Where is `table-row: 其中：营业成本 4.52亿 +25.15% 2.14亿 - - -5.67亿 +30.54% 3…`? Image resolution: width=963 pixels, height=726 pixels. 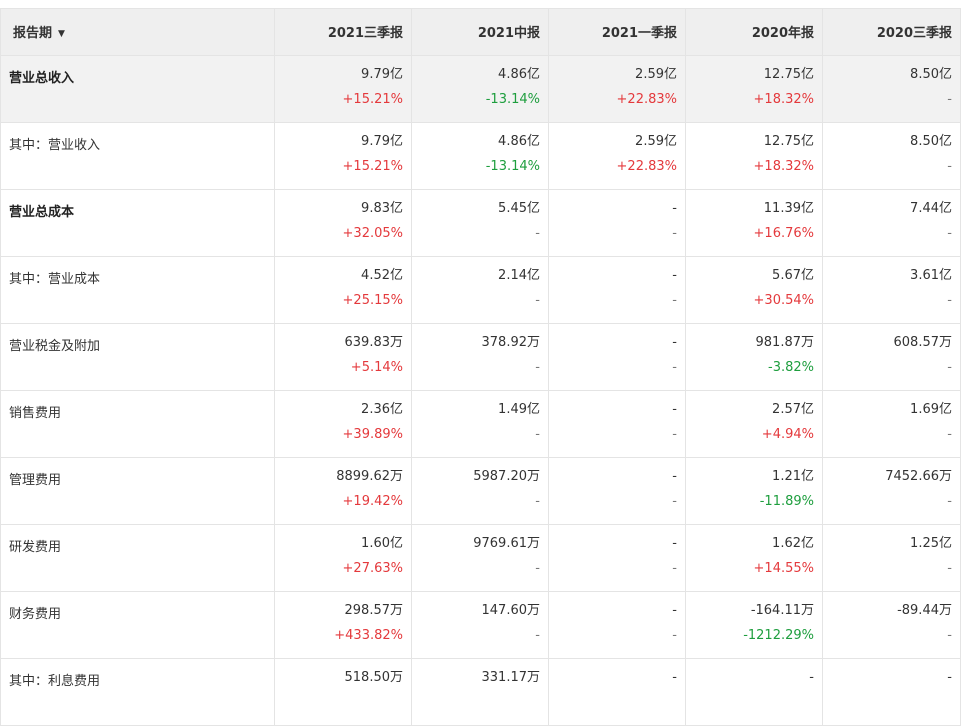
table-row: 其中：营业成本 4.52亿 +25.15% 2.14亿 - - -5.67亿 +30.54% 3… is located at coordinates (480, 290).